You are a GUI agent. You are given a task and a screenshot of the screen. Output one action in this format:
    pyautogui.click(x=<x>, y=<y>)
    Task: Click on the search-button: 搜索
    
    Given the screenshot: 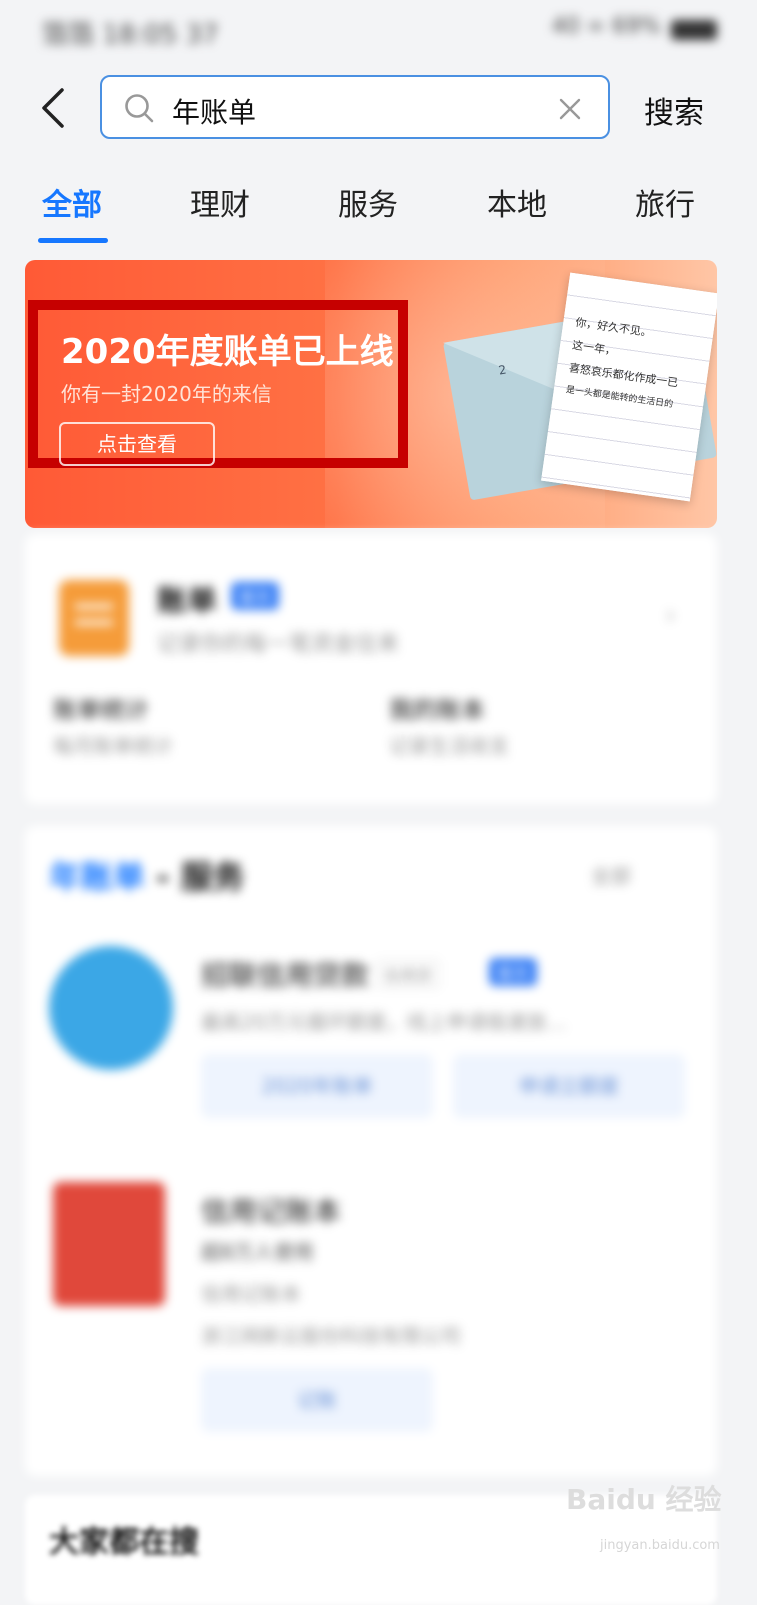 What is the action you would take?
    pyautogui.click(x=674, y=110)
    